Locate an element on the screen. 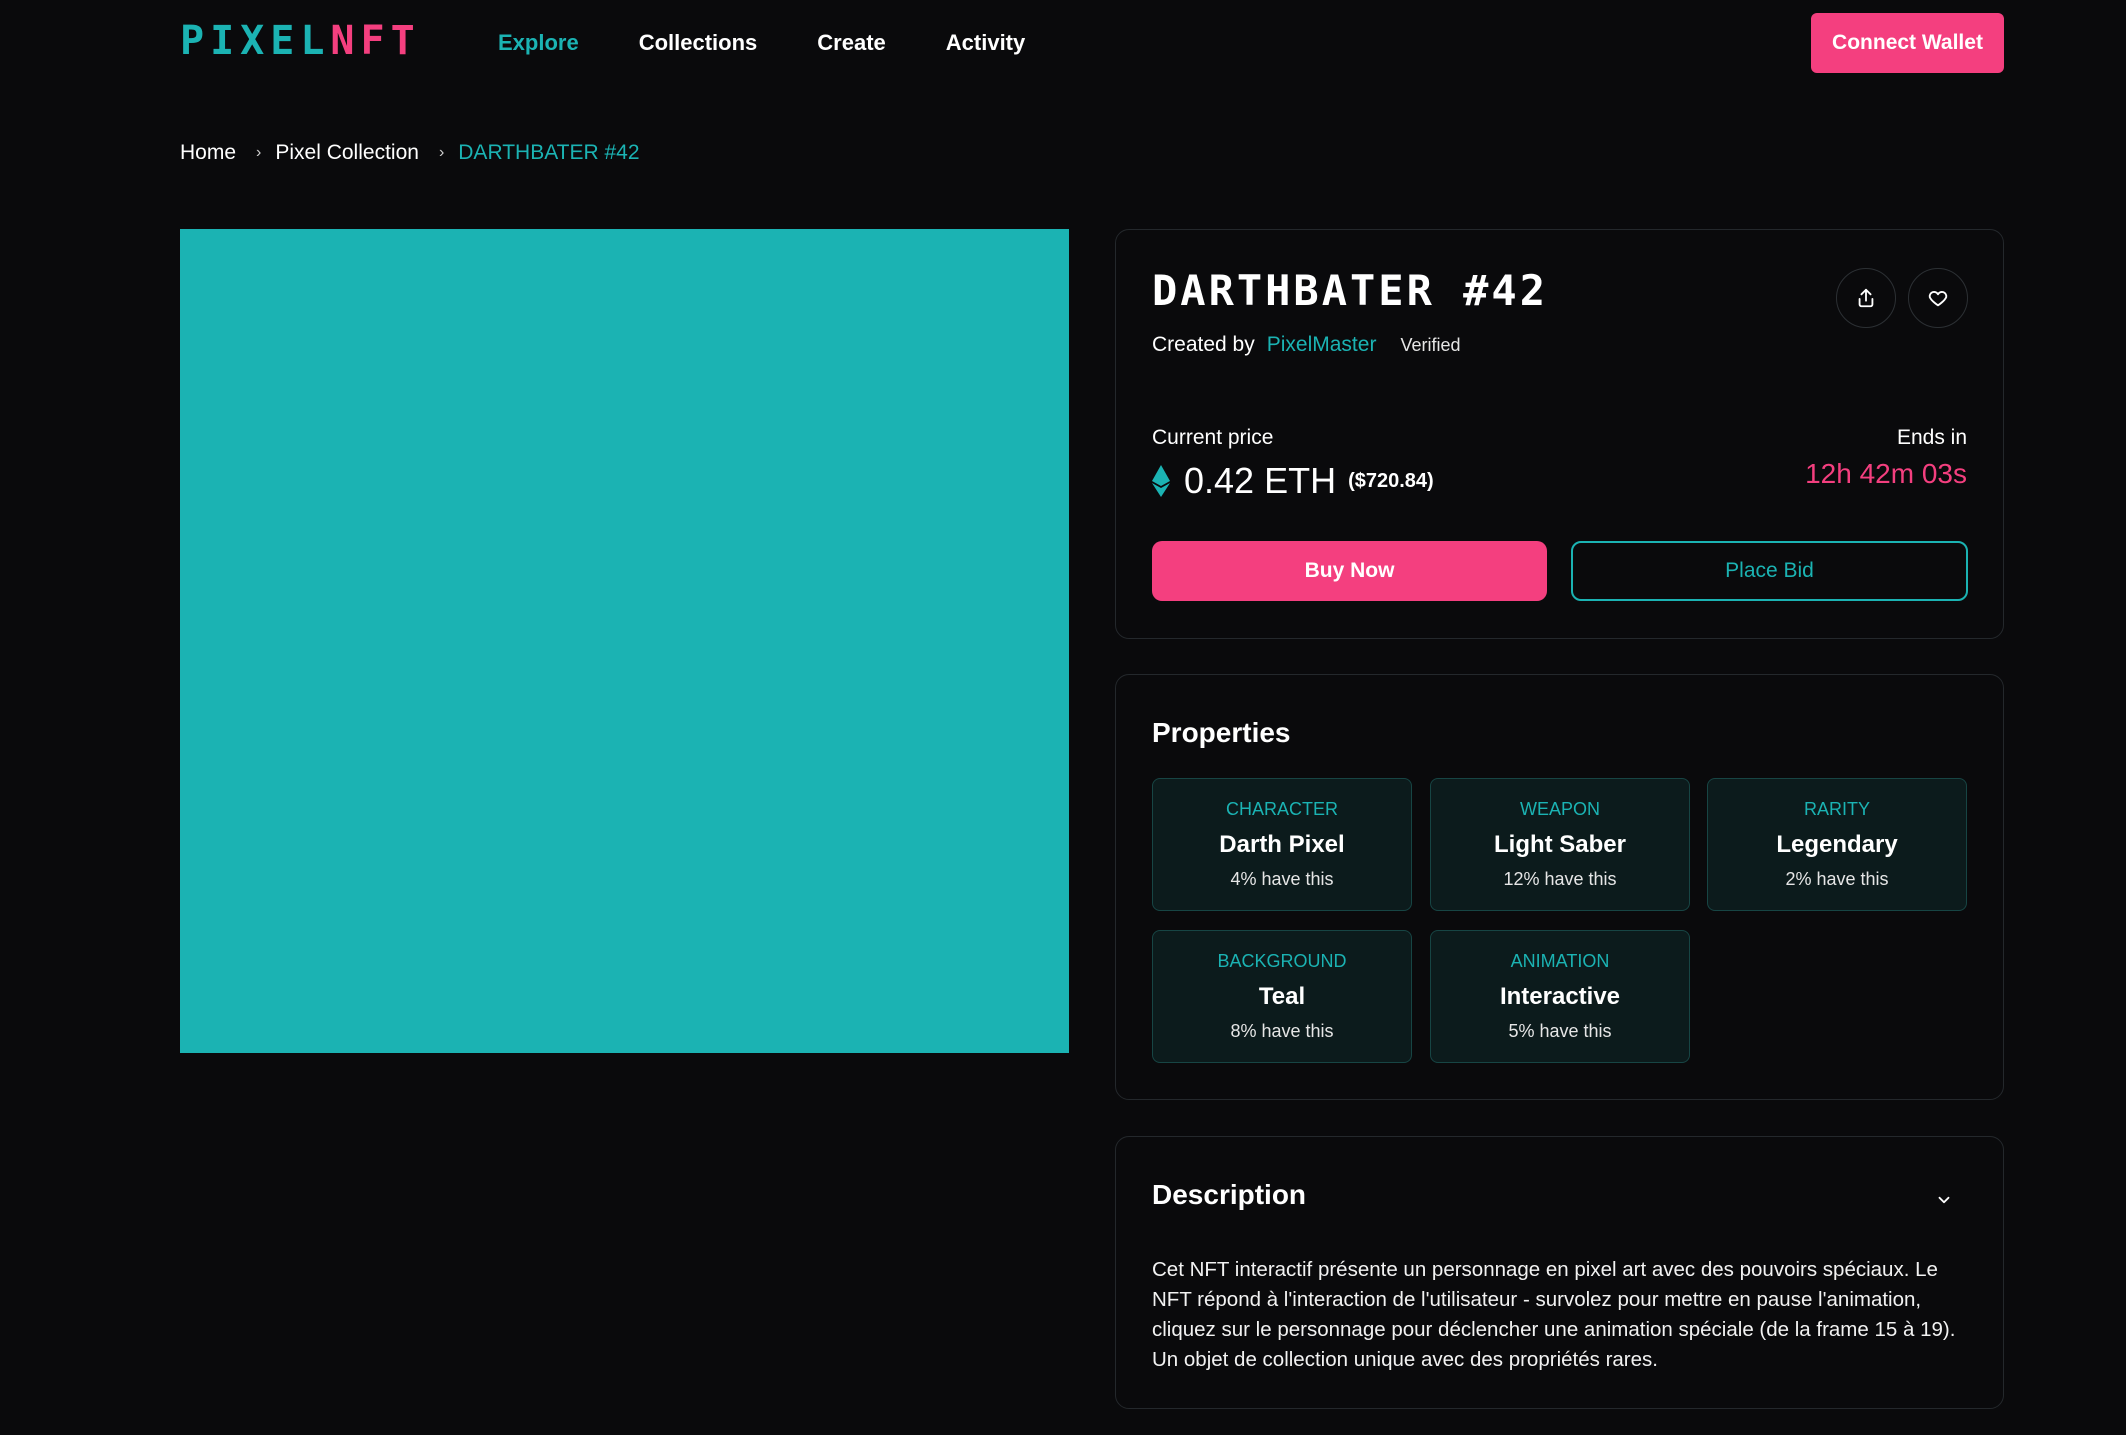  created-by-label: Created by is located at coordinates (1203, 344).